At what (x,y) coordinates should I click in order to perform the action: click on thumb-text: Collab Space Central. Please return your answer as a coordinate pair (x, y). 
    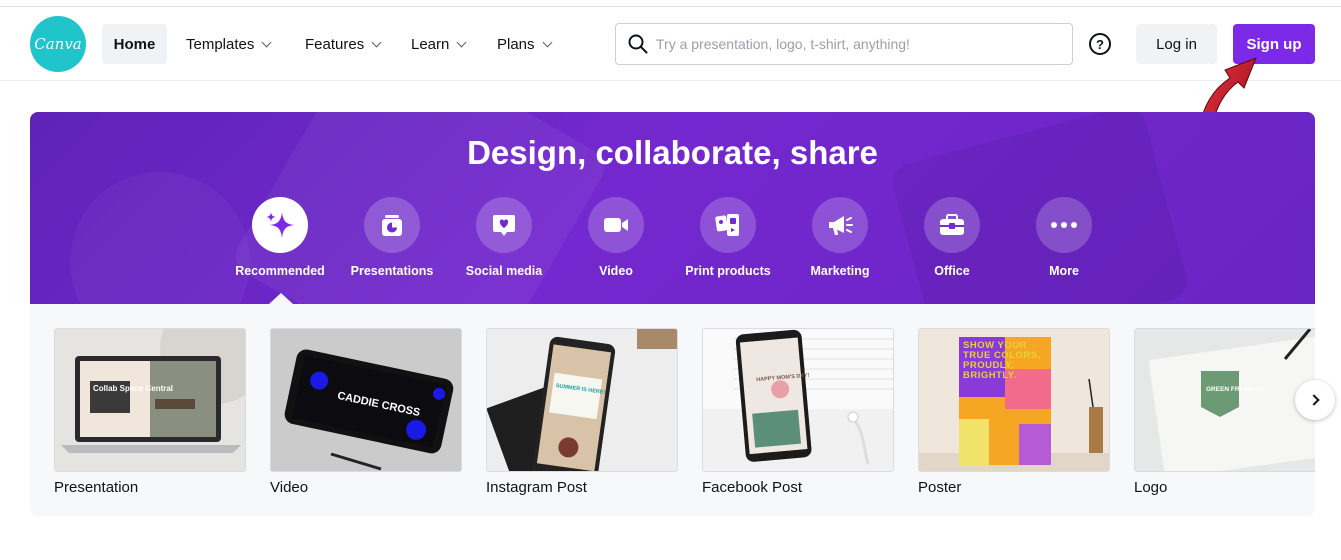
    Looking at the image, I should click on (133, 388).